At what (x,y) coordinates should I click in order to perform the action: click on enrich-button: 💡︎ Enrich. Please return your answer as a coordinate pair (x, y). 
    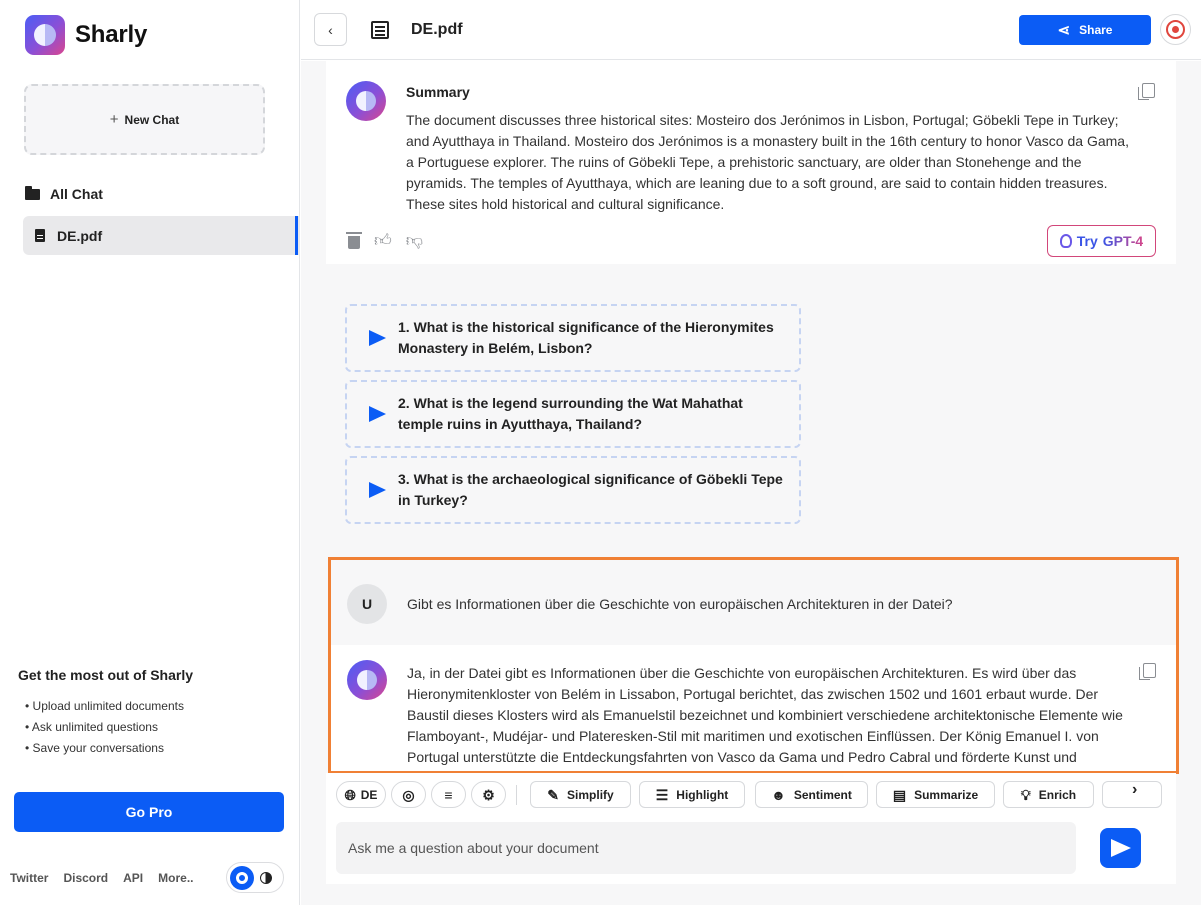
    Looking at the image, I should click on (1048, 794).